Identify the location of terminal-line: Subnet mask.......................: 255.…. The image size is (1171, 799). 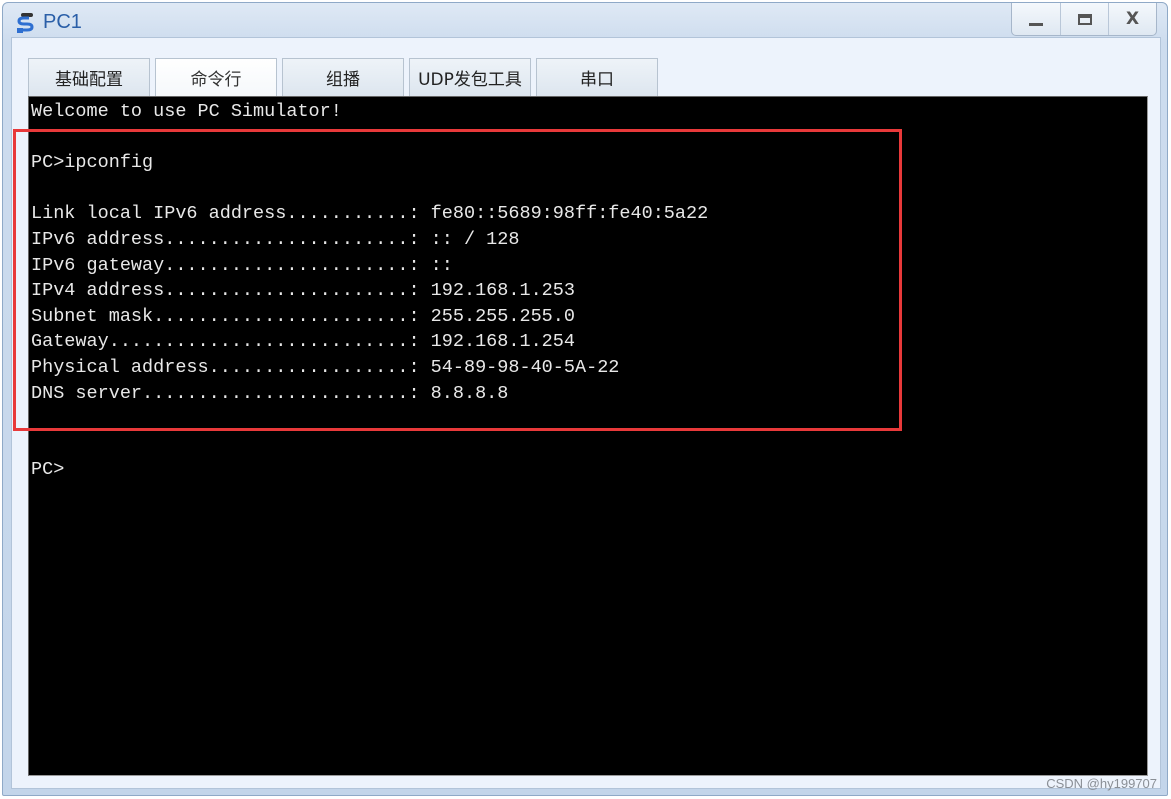
(303, 316).